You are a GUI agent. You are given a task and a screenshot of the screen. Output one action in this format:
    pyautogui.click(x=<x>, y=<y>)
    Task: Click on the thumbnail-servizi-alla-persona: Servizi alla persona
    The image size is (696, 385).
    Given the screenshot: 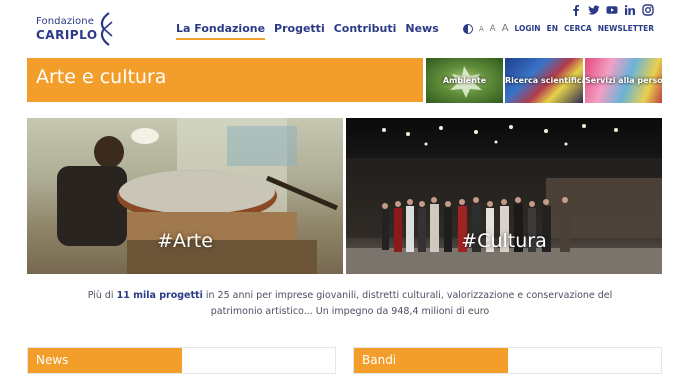 What is the action you would take?
    pyautogui.click(x=623, y=80)
    